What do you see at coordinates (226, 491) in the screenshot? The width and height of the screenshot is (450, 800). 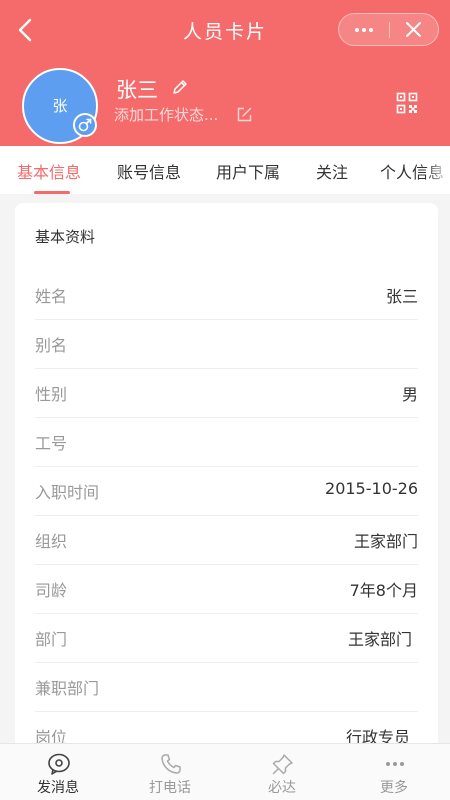 I see `info-row-hire-date: 入职时间 2015-10-26` at bounding box center [226, 491].